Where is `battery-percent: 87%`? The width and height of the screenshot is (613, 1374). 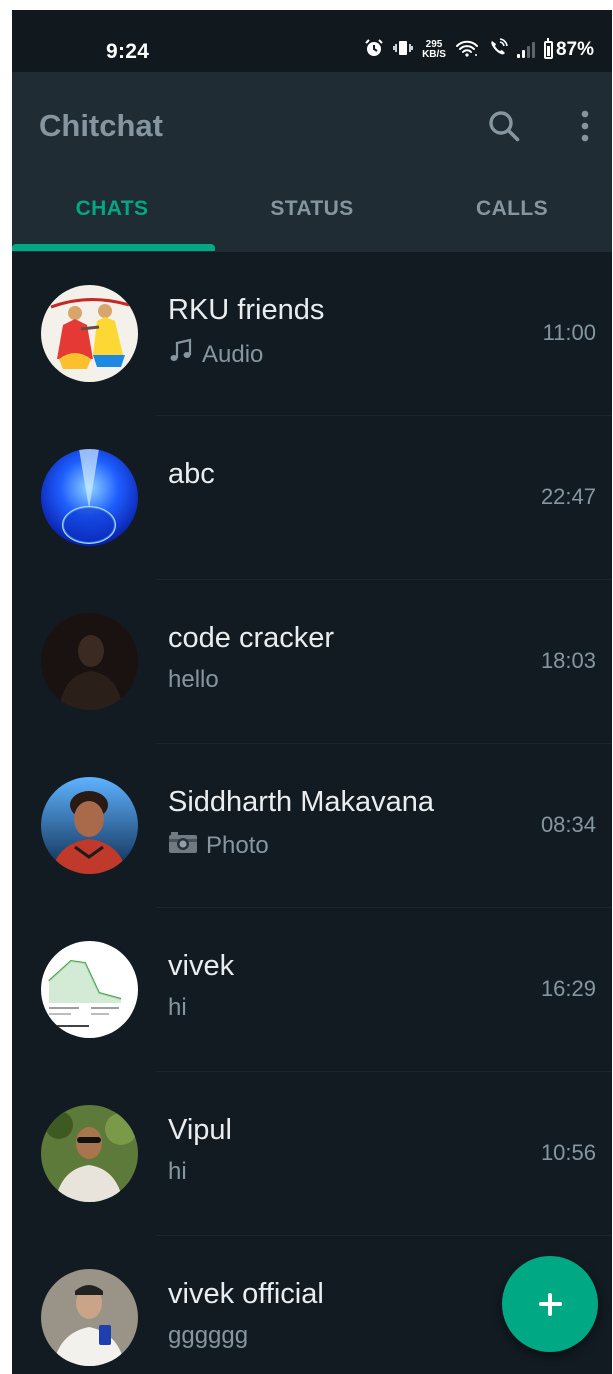
battery-percent: 87% is located at coordinates (574, 49).